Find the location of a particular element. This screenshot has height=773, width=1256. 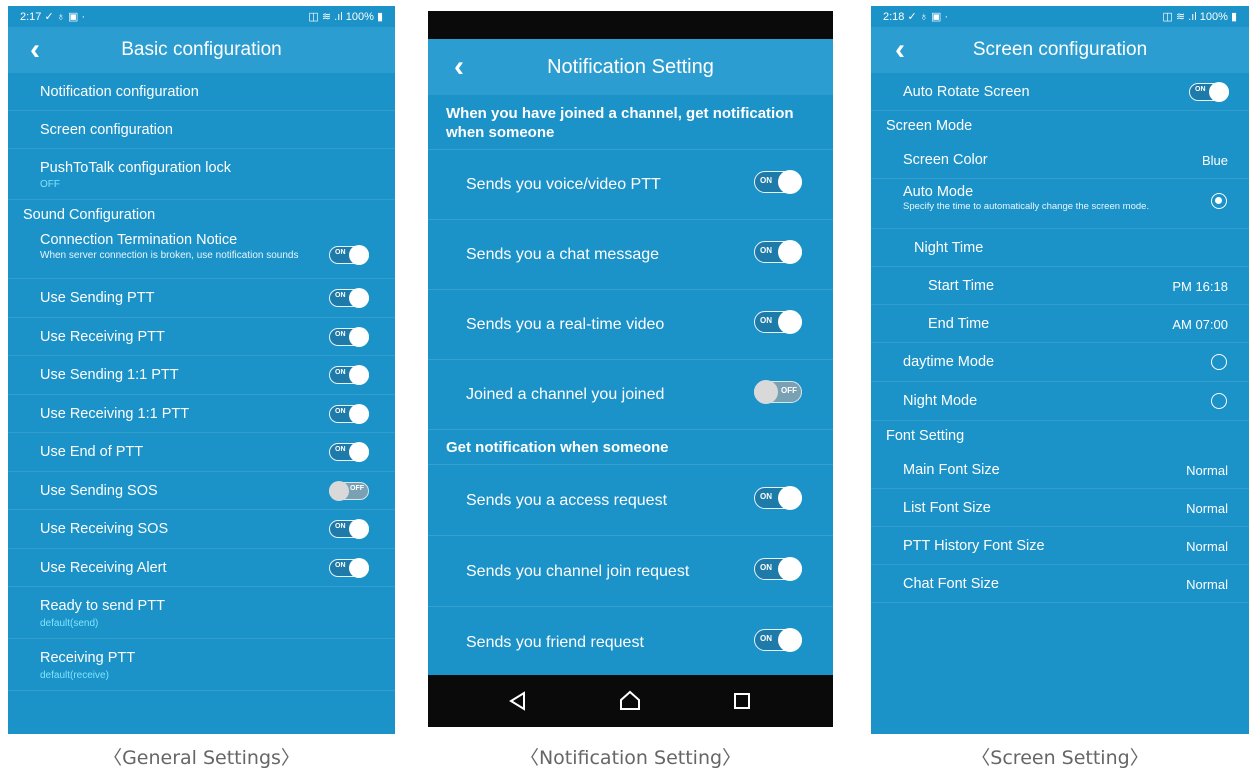

row-sublabel: OFF is located at coordinates (50, 184).